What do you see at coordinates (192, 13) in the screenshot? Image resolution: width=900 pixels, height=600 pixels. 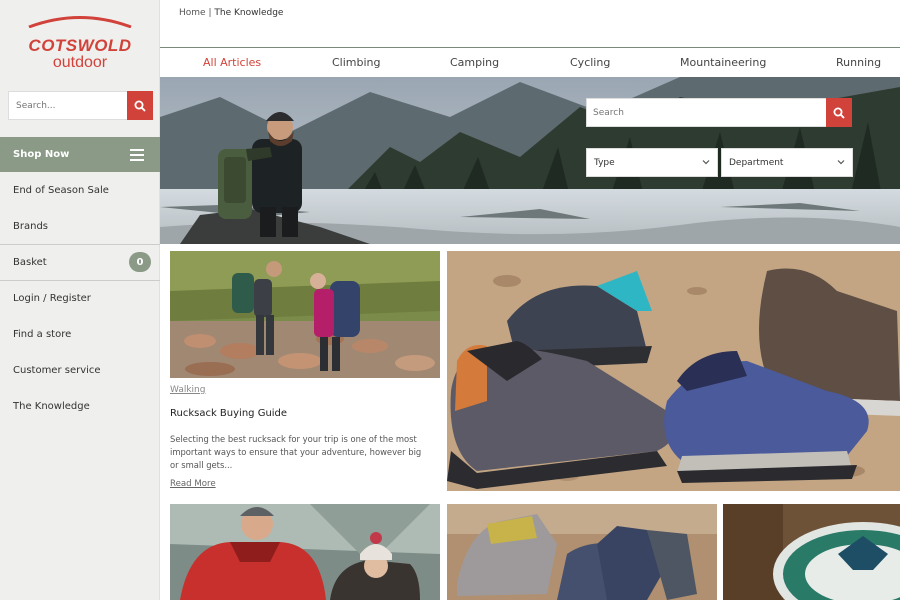 I see `breadcrumb-home-link: Home` at bounding box center [192, 13].